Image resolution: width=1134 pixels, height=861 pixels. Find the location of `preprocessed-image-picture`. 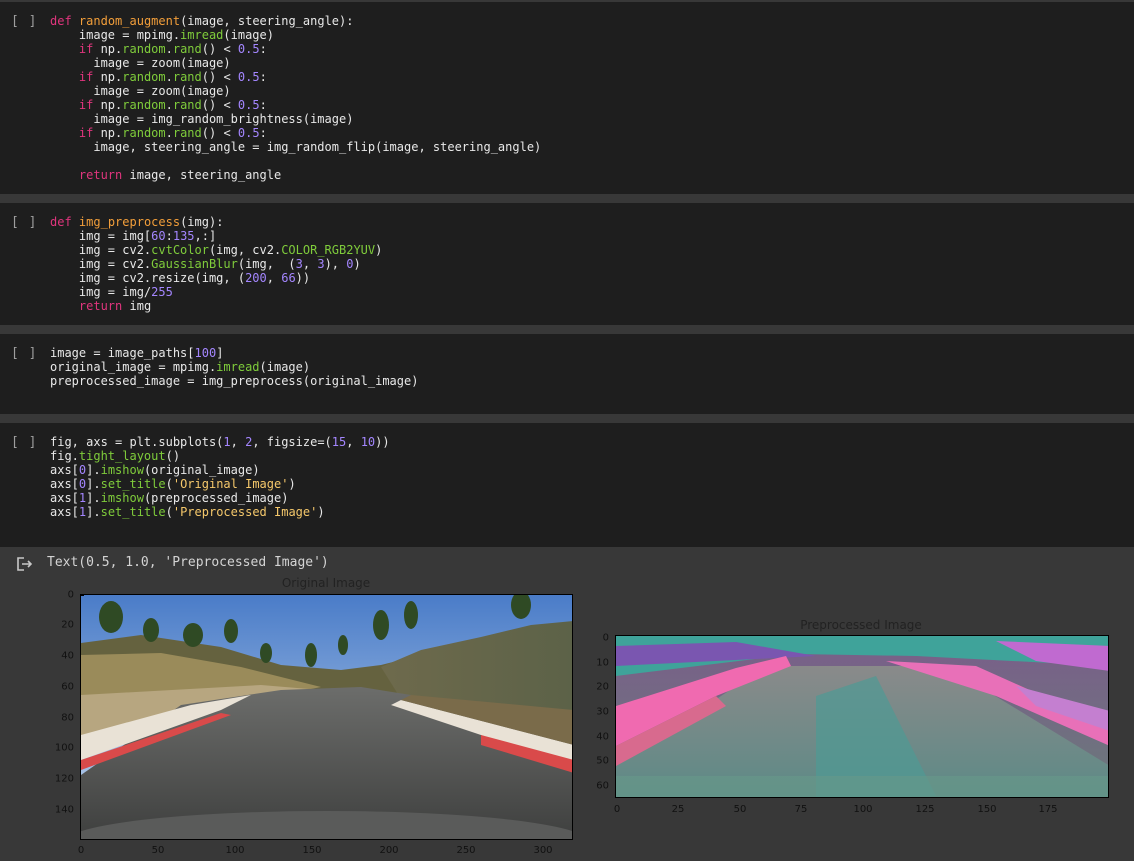

preprocessed-image-picture is located at coordinates (862, 716).